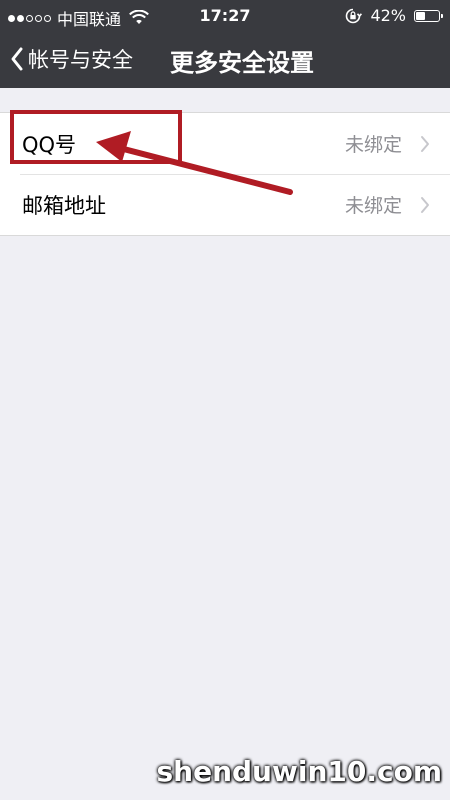  Describe the element at coordinates (194, 163) in the screenshot. I see `annotation-arrow-icon` at that location.